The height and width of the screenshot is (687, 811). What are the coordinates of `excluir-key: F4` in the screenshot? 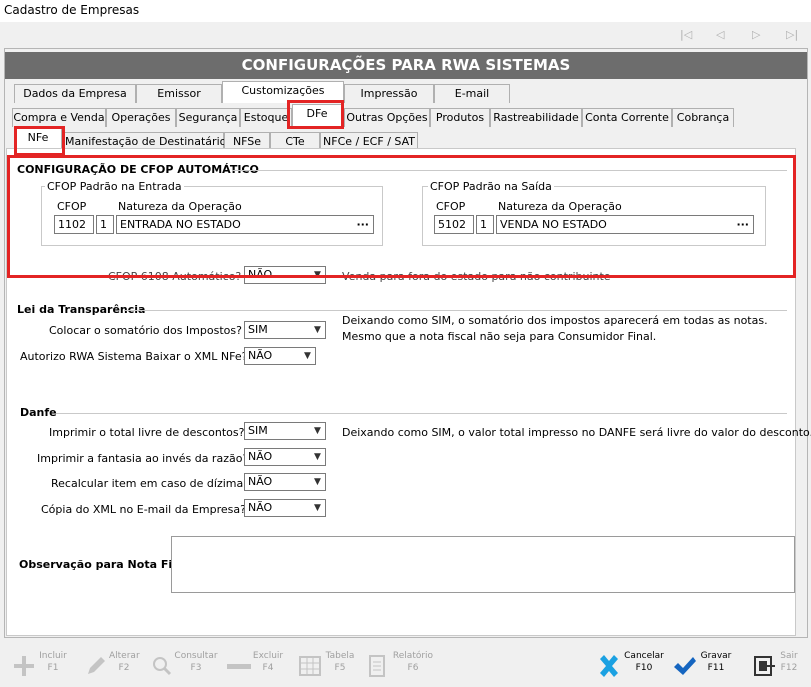 It's located at (268, 668).